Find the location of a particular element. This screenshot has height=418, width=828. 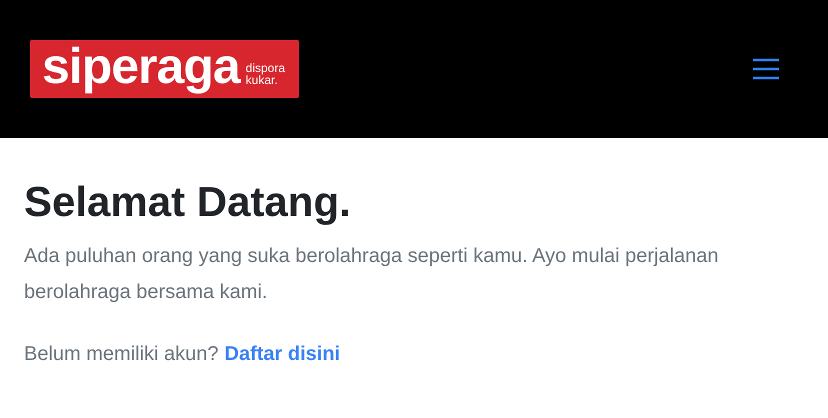

page-title: Selamat Datang. is located at coordinates (188, 202).